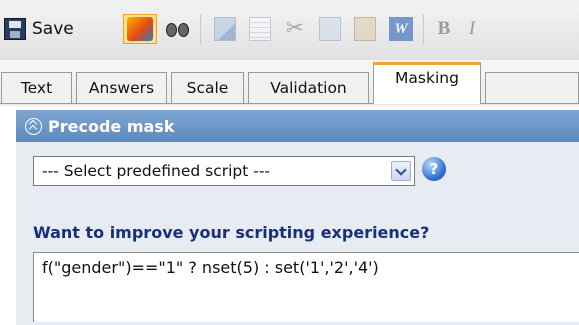 The image size is (579, 325). What do you see at coordinates (401, 171) in the screenshot?
I see `chevron-down-icon` at bounding box center [401, 171].